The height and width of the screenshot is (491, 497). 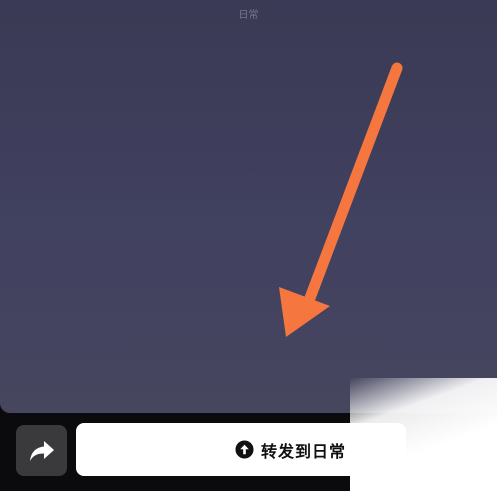 I want to click on forward-button-content: 转发到日常, so click(x=290, y=450).